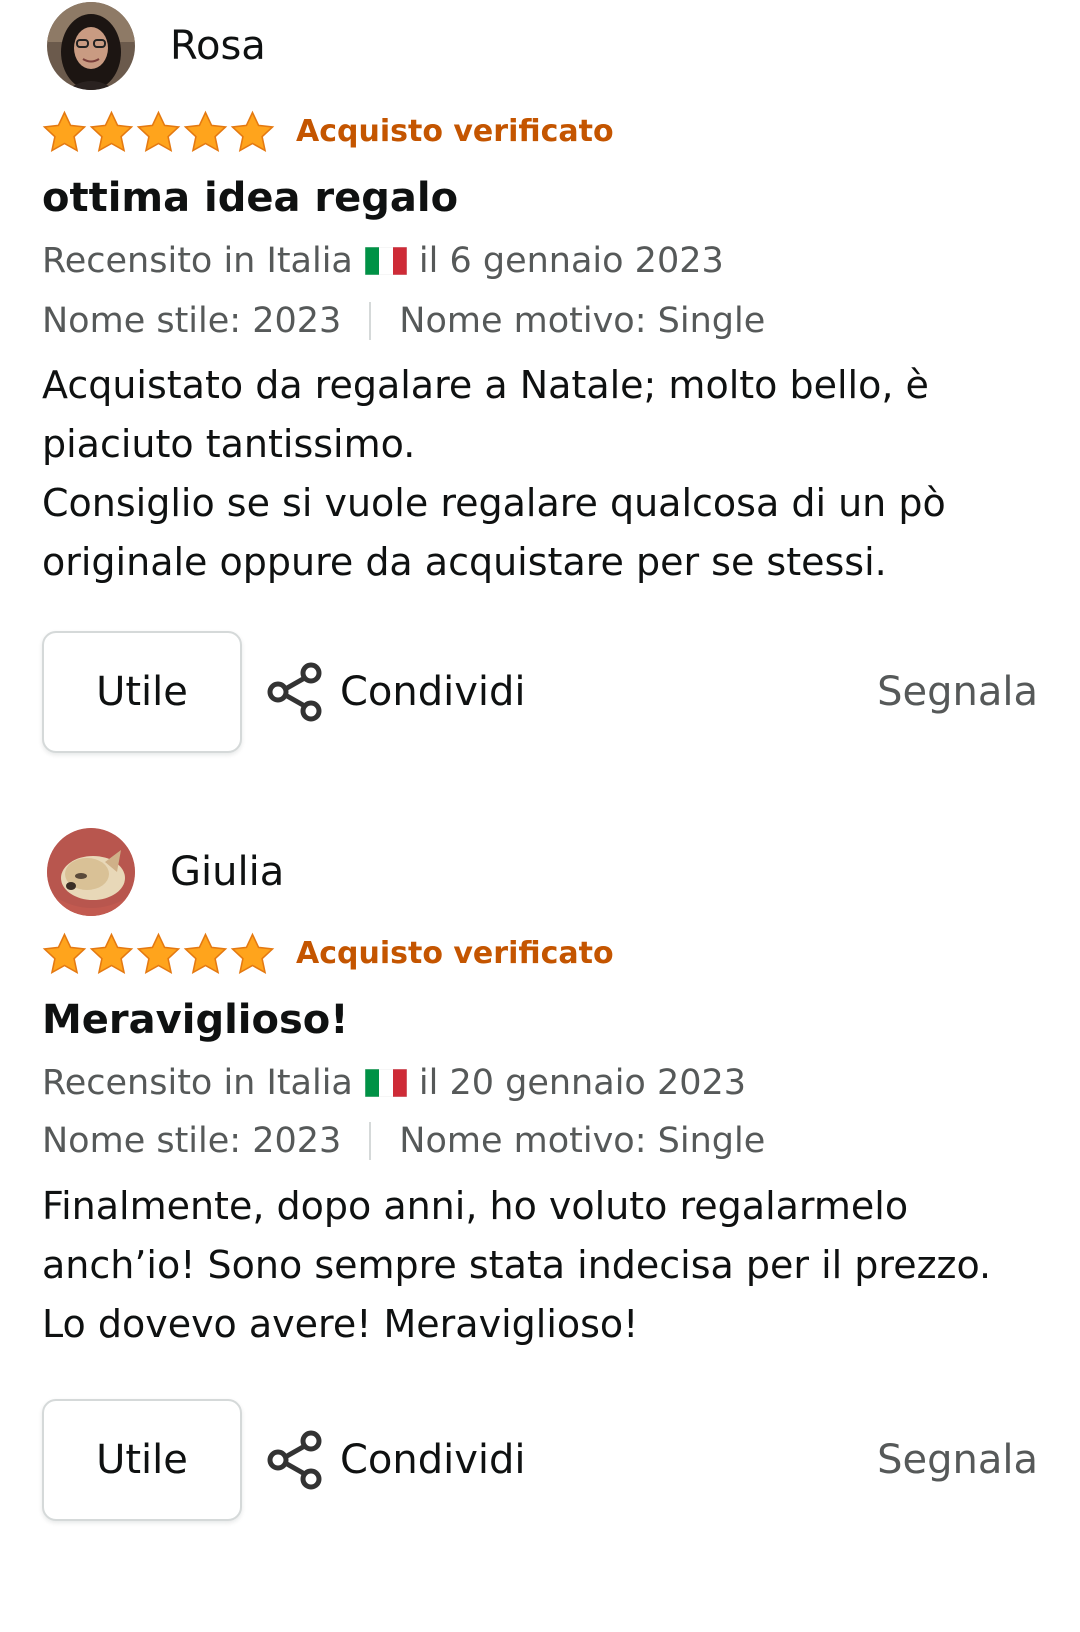 The image size is (1080, 1632). What do you see at coordinates (227, 872) in the screenshot?
I see `reviewer-name: Giulia` at bounding box center [227, 872].